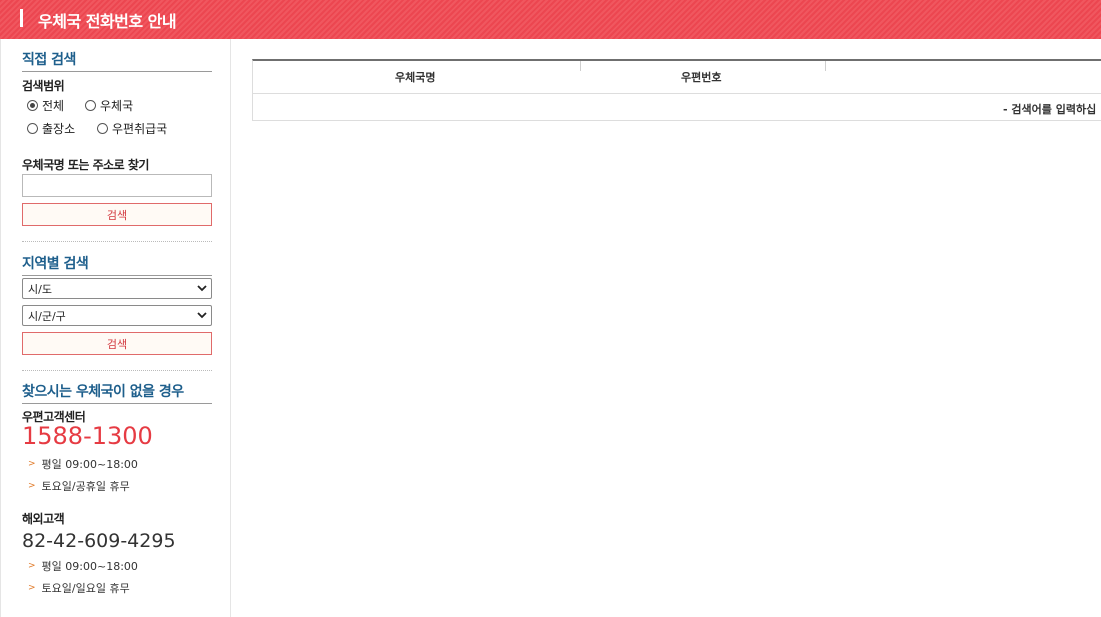 This screenshot has width=1101, height=617. I want to click on row-divider, so click(677, 93).